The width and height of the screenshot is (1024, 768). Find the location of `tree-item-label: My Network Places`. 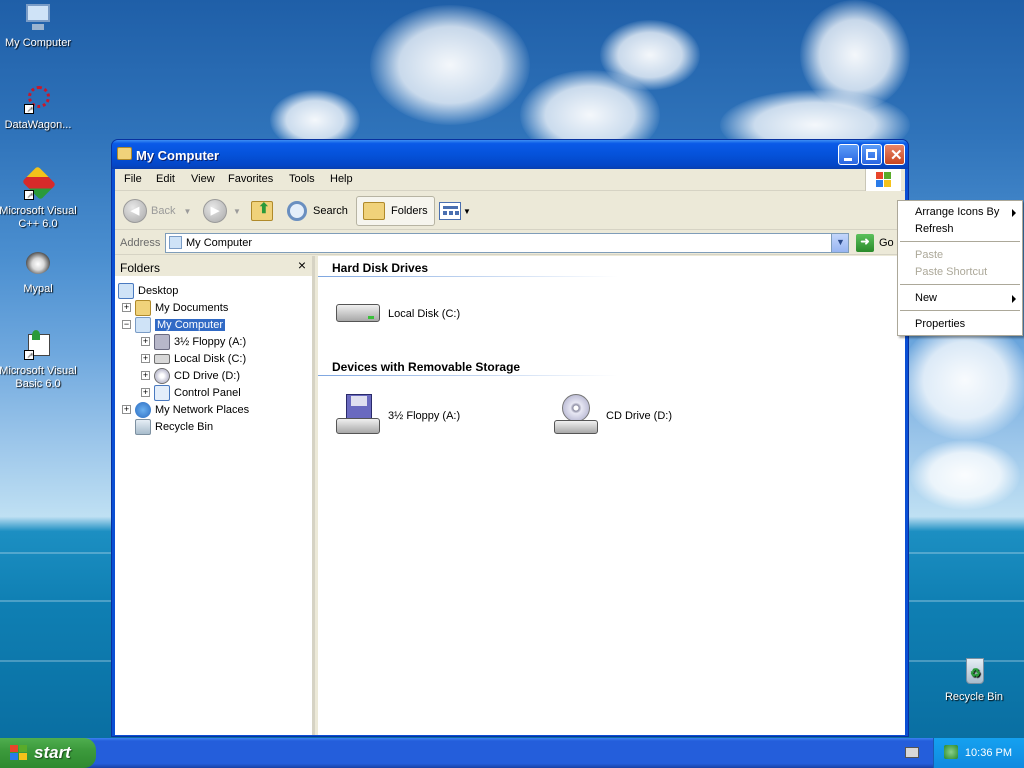

tree-item-label: My Network Places is located at coordinates (202, 409).